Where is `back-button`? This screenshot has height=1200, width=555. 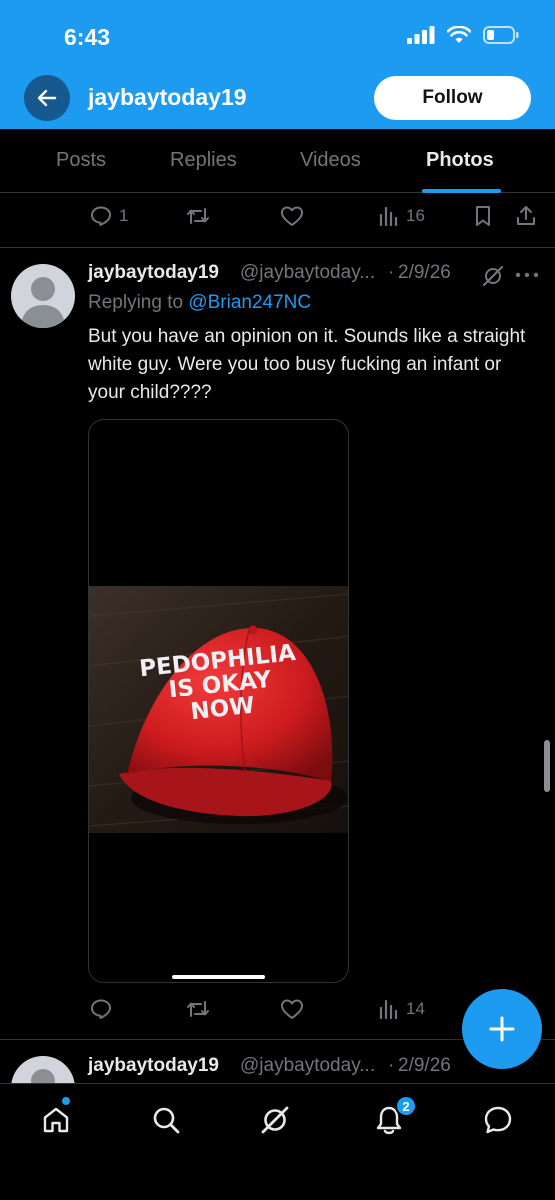 back-button is located at coordinates (47, 98).